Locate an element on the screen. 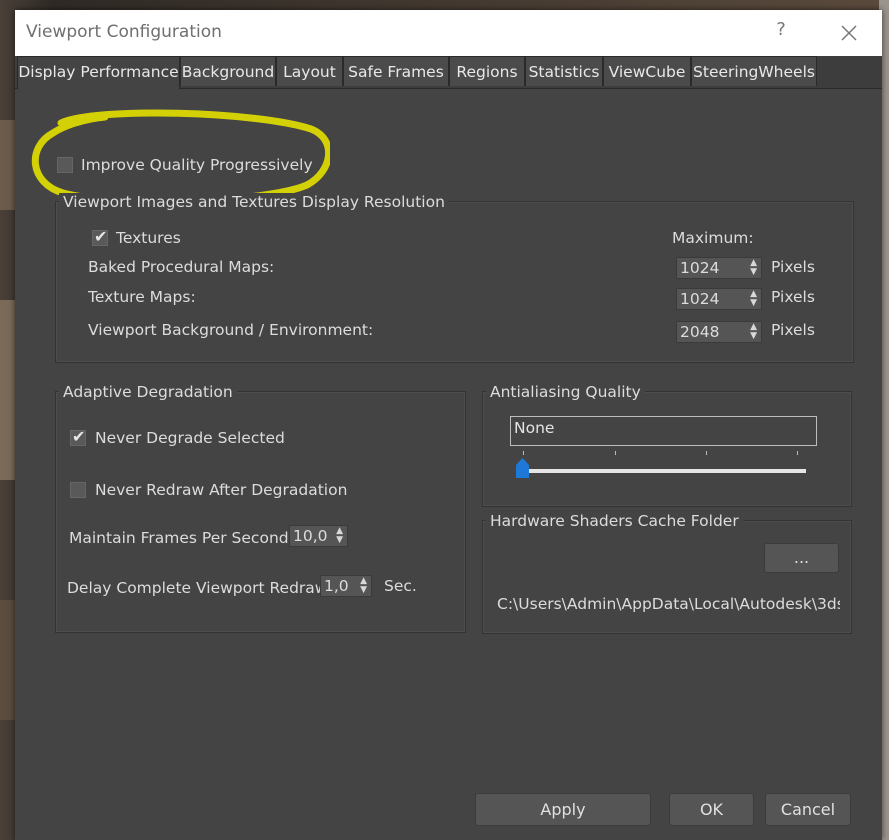 This screenshot has width=889, height=840. improve-quality-label: Improve Quality Progressively is located at coordinates (197, 165).